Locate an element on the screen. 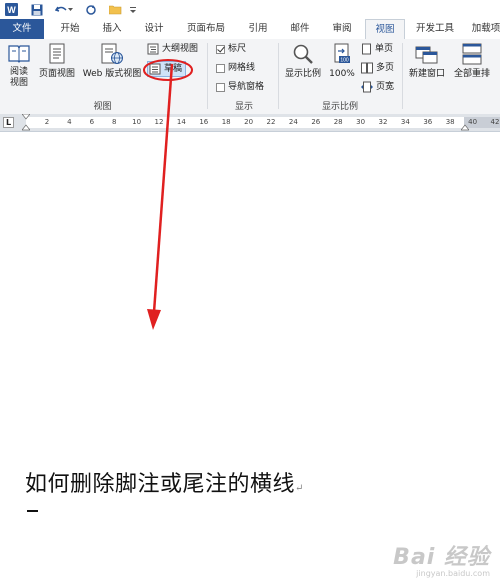 The image size is (500, 586). page-width-icon is located at coordinates (367, 87).